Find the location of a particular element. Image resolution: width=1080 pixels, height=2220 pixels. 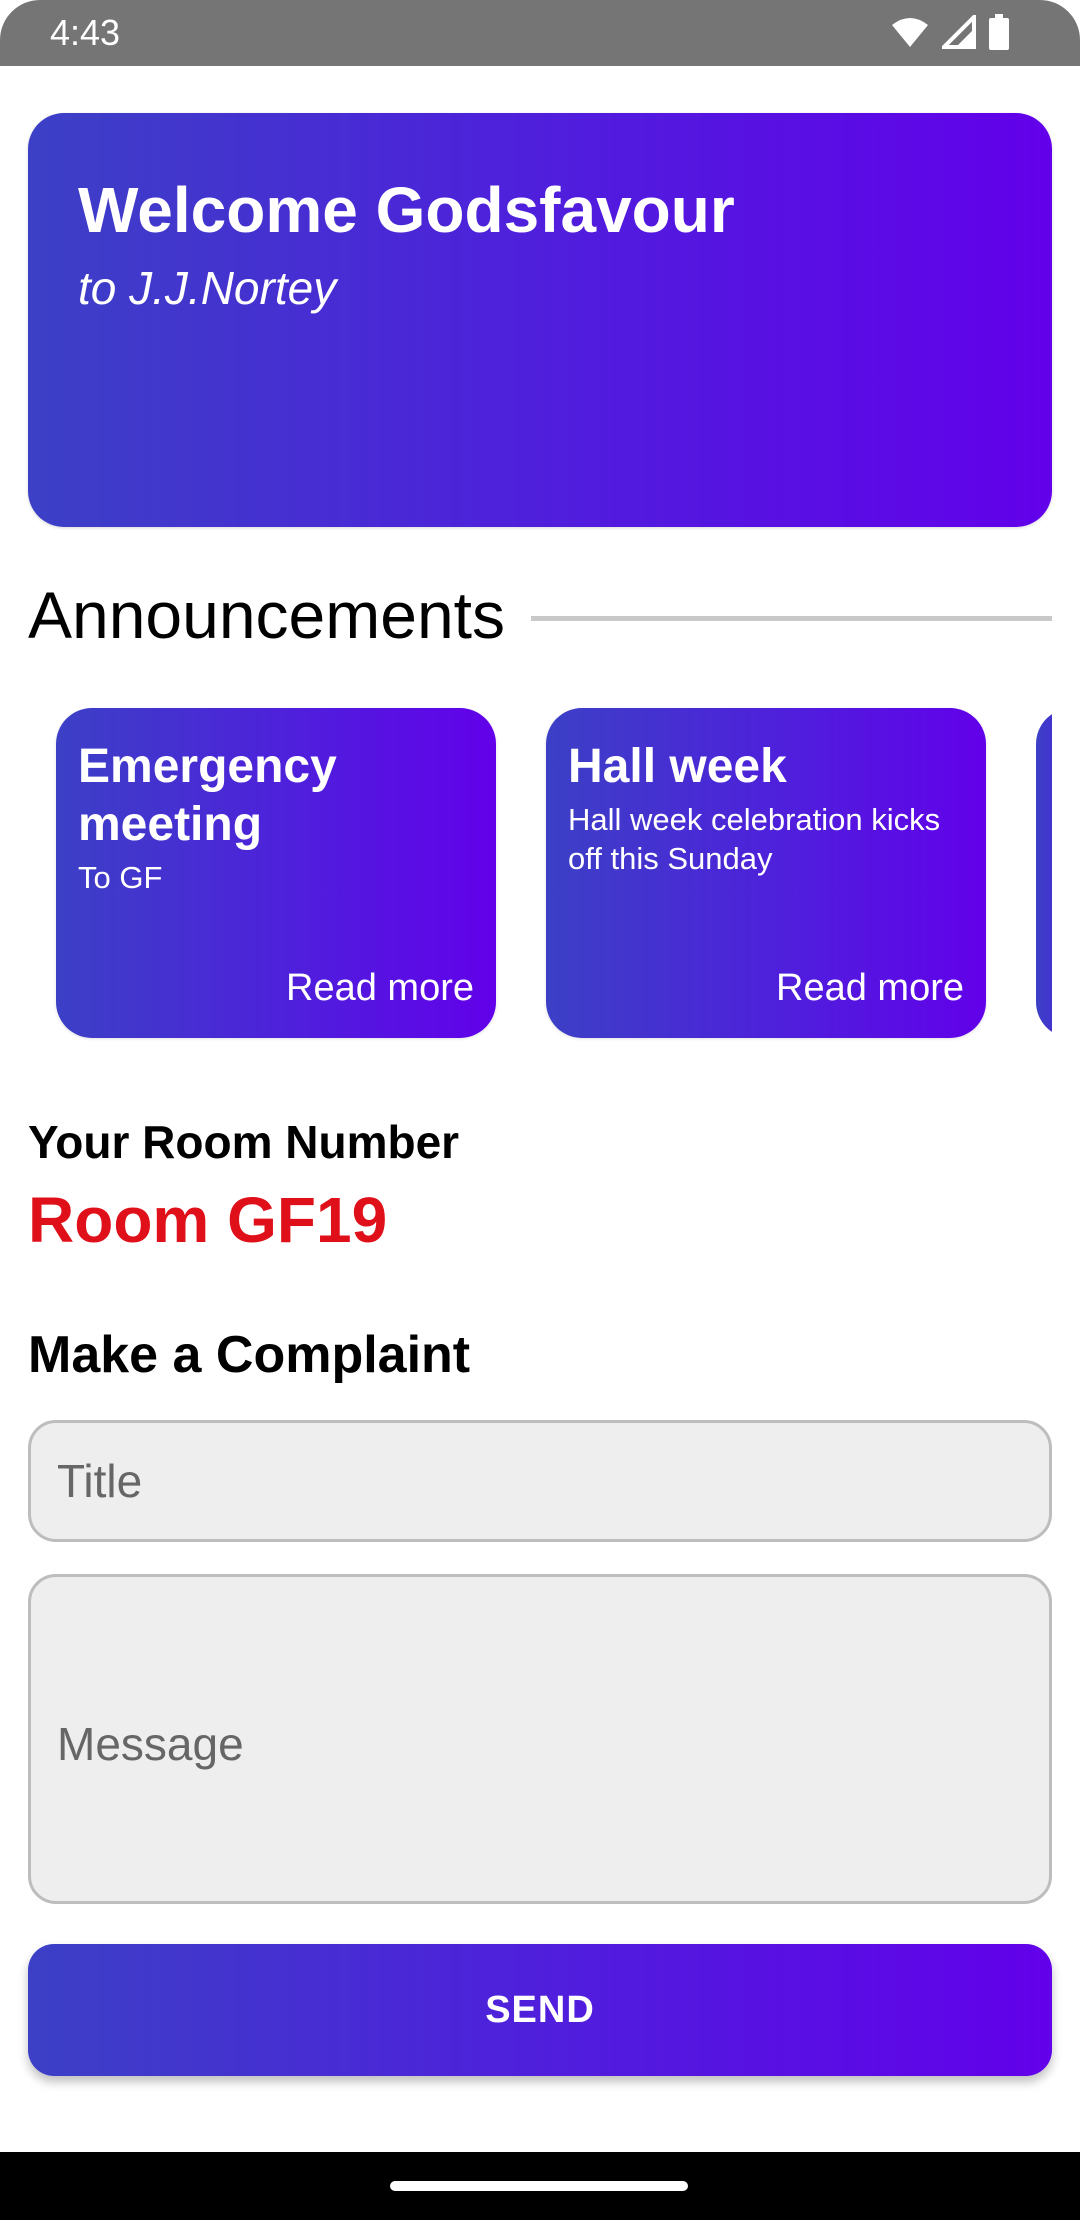

wifi-icon is located at coordinates (910, 32).